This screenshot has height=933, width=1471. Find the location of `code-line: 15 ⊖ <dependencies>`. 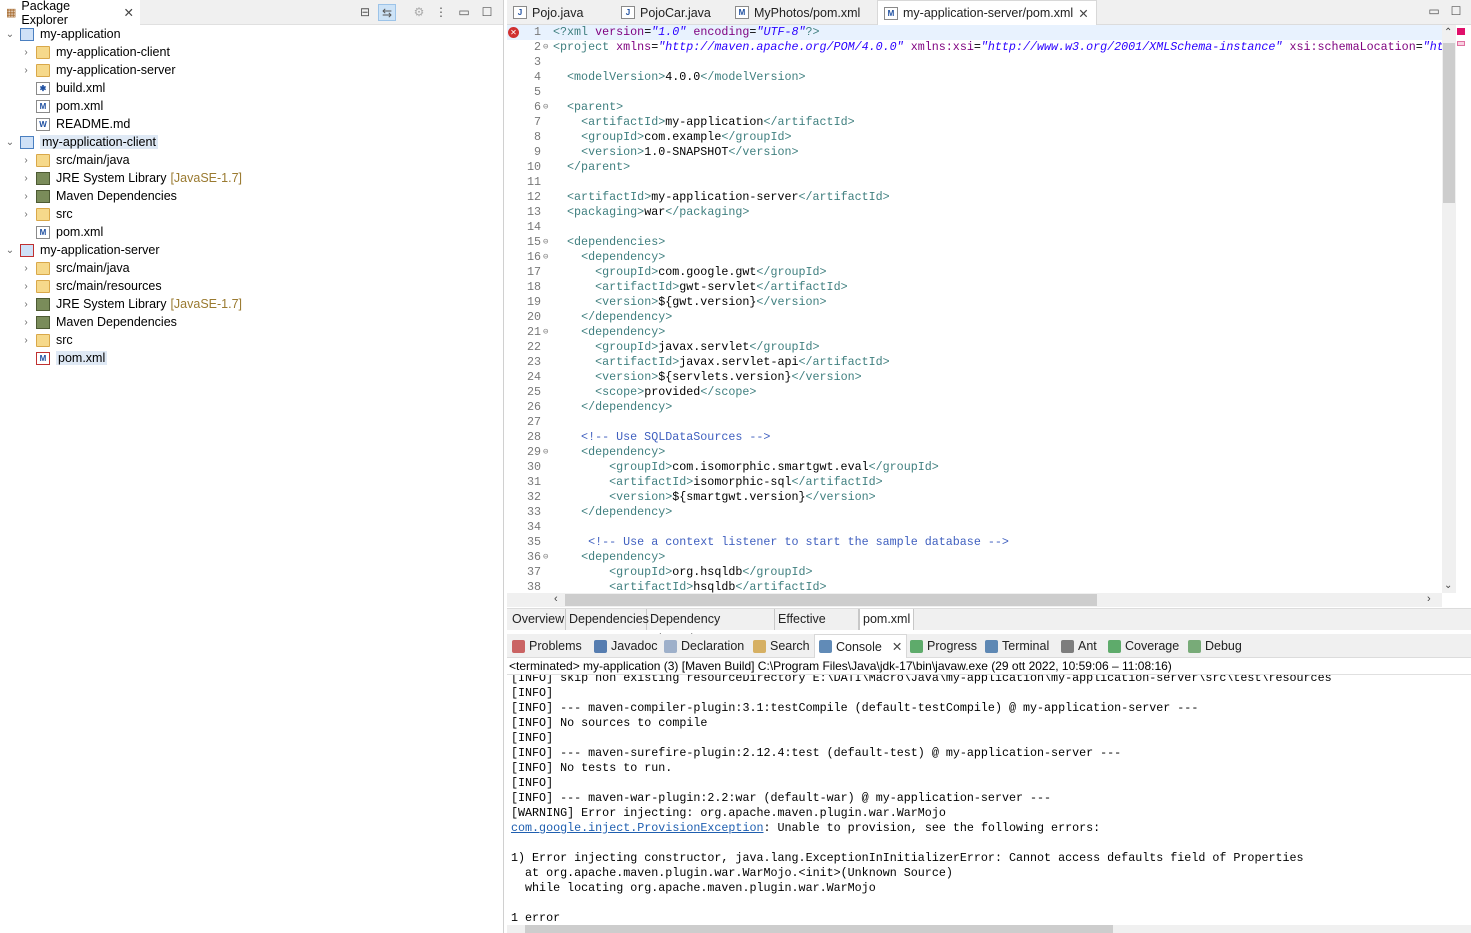

code-line: 15 ⊖ <dependencies> is located at coordinates (974, 242).